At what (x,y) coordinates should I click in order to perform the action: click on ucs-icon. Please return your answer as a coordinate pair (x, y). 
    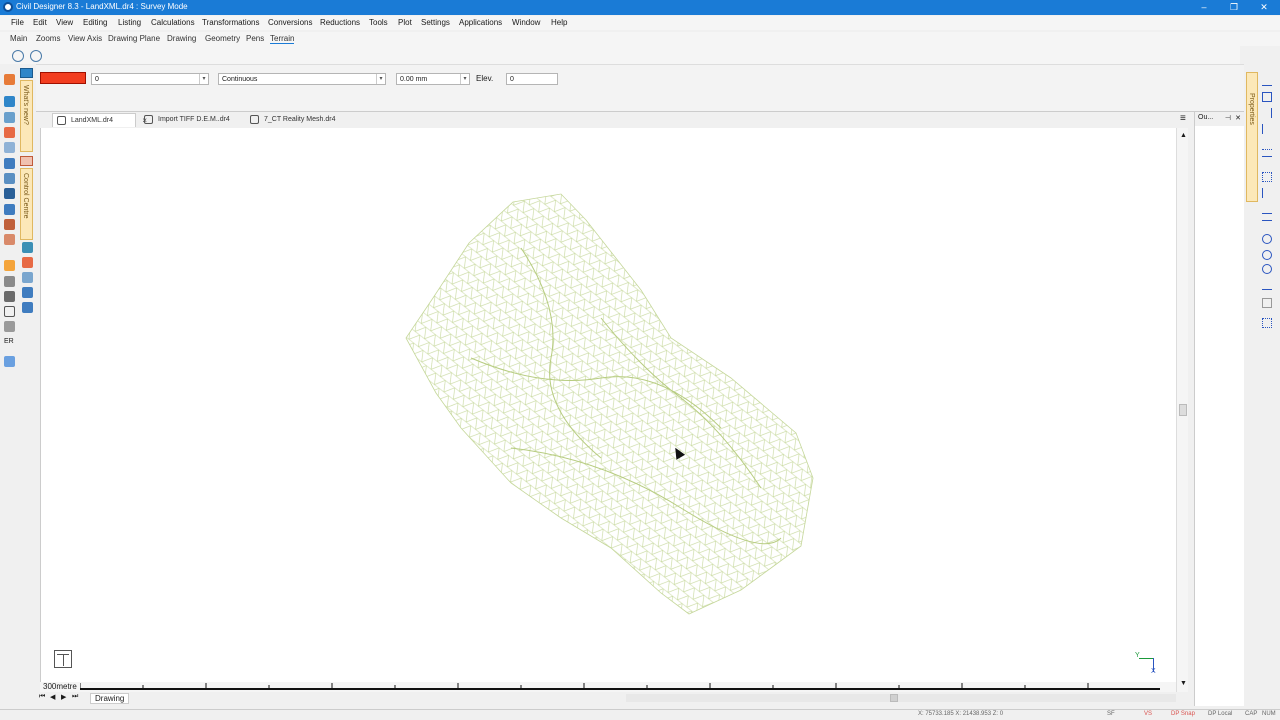
    Looking at the image, I should click on (63, 659).